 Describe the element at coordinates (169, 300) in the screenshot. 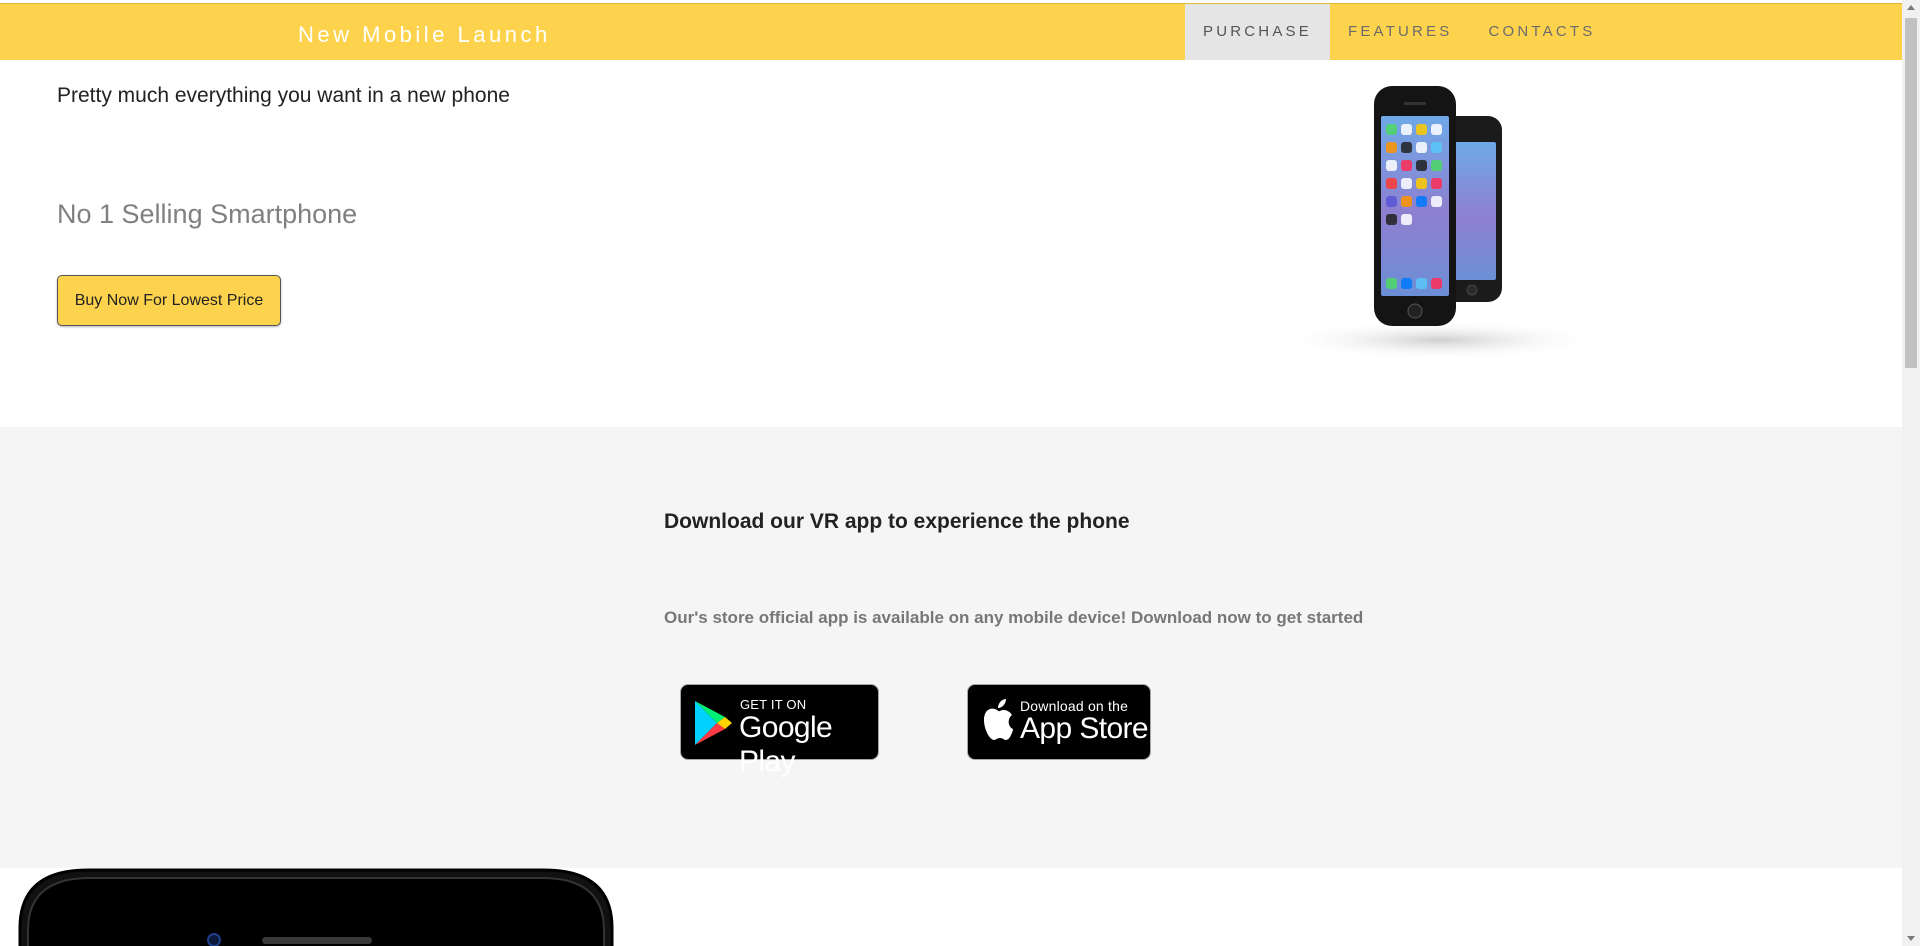

I see `buy-now-button: Buy Now For Lowest Price` at that location.